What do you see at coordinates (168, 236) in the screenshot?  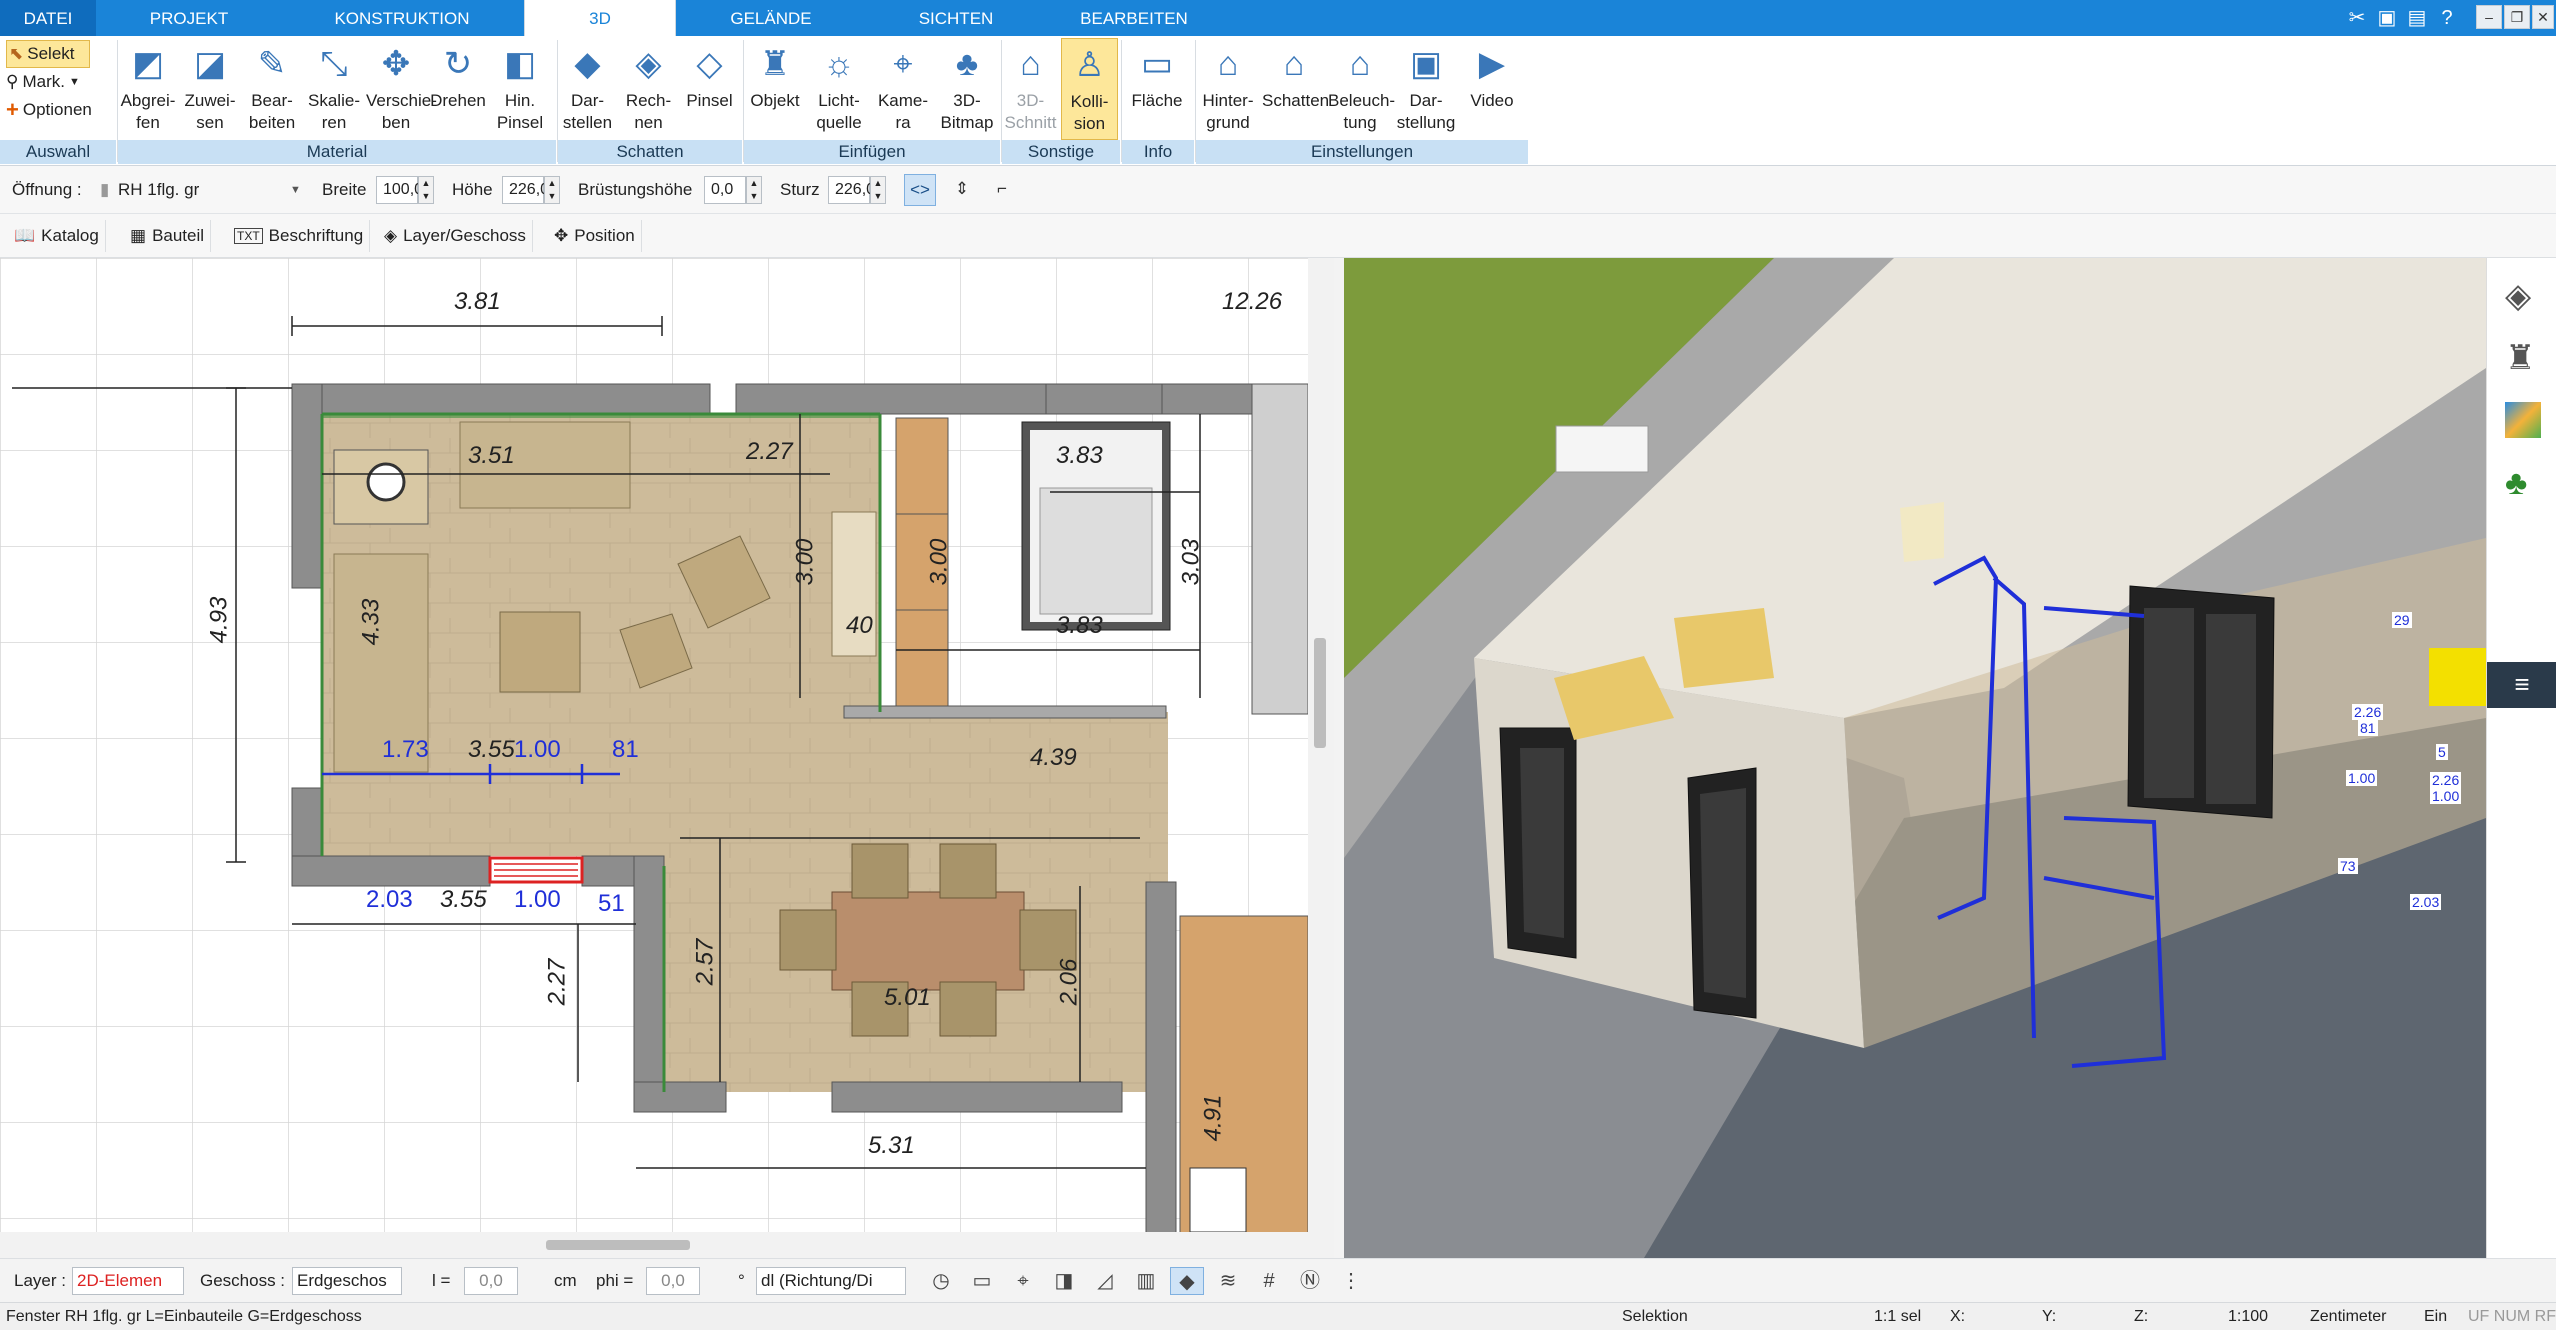 I see `bauteil-button: ▦ Bauteil` at bounding box center [168, 236].